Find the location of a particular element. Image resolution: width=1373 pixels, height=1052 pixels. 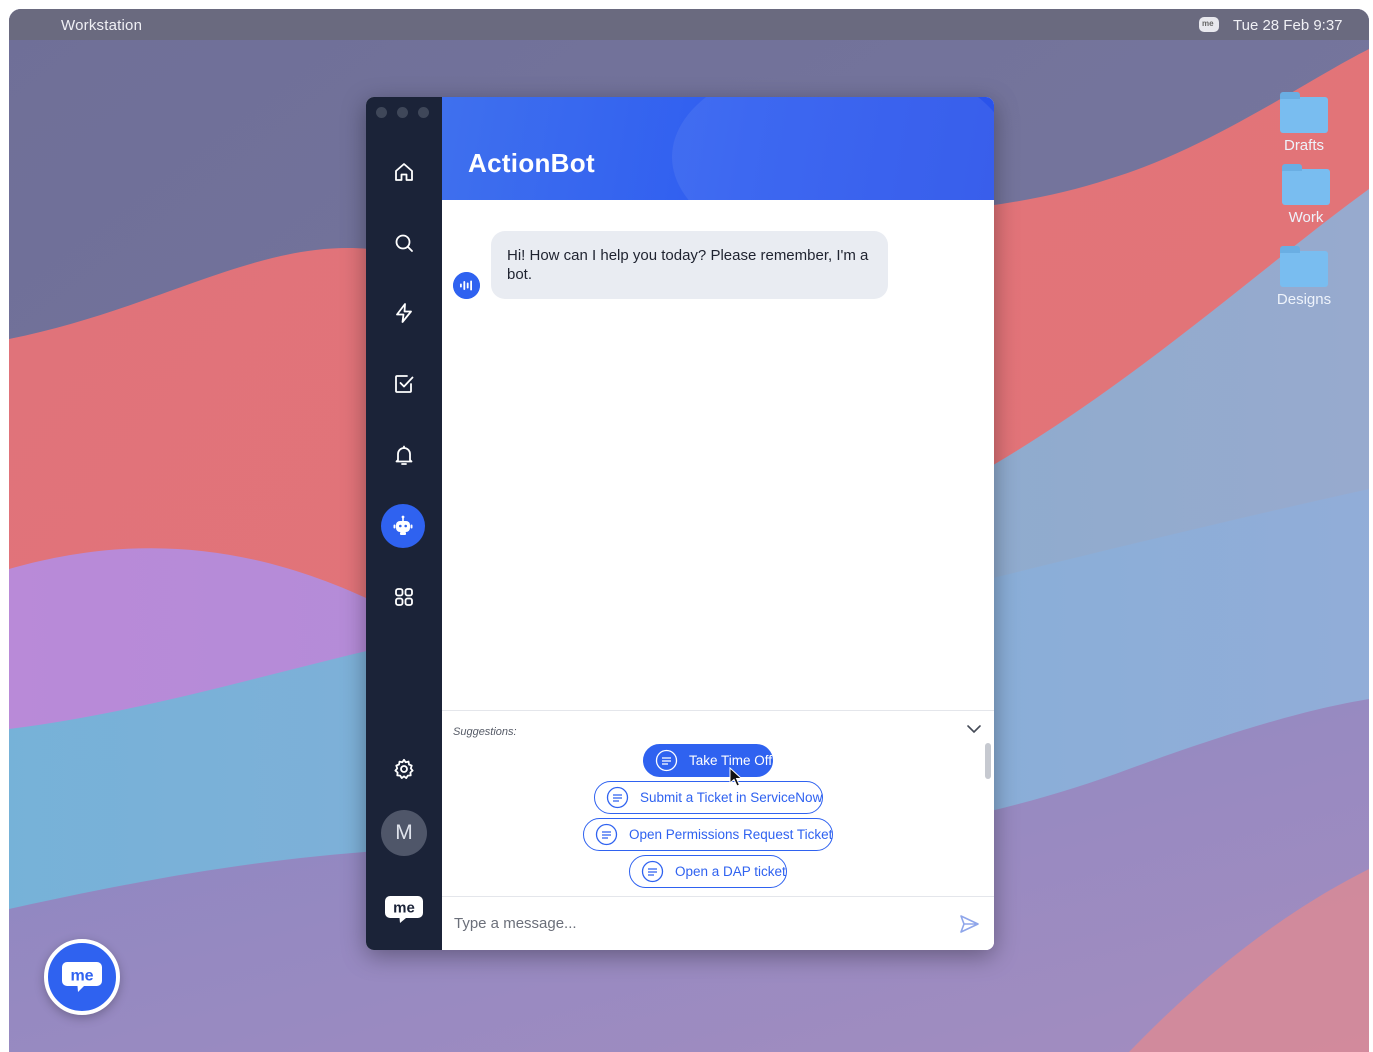

search-icon is located at coordinates (404, 243).